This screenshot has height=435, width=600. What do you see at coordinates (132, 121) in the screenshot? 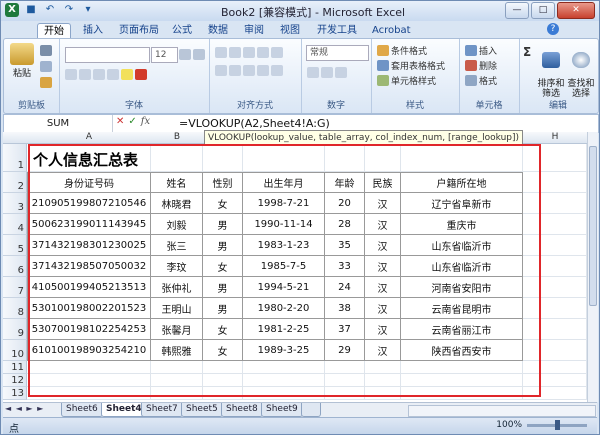
I see `enter-icon: ✓` at bounding box center [132, 121].